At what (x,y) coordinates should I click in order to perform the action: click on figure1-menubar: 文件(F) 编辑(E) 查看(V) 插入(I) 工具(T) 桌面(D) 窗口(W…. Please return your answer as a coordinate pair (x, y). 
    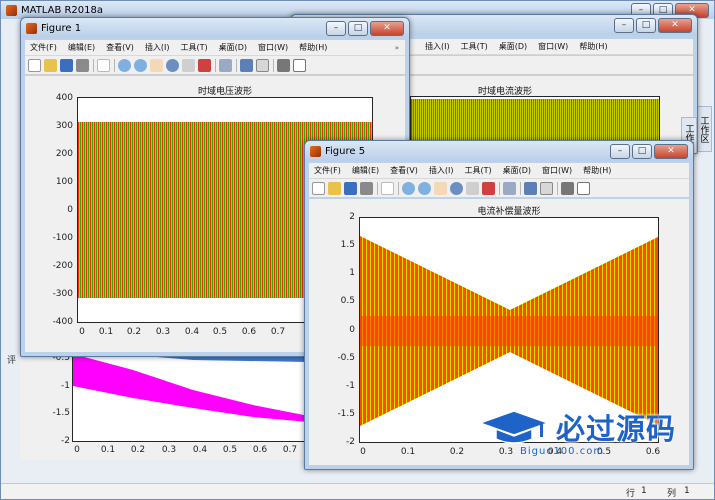
    Looking at the image, I should click on (215, 48).